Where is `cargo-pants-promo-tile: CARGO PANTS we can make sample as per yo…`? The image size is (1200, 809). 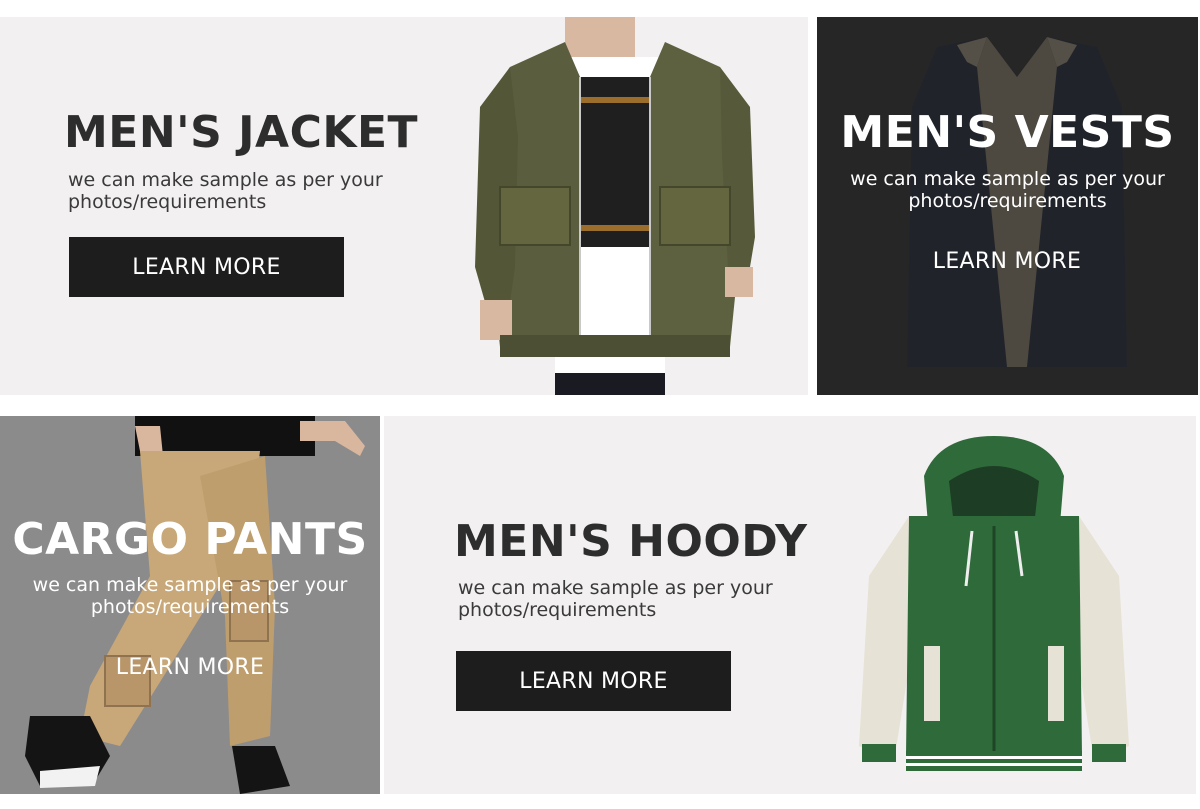
cargo-pants-promo-tile: CARGO PANTS we can make sample as per yo… is located at coordinates (190, 605).